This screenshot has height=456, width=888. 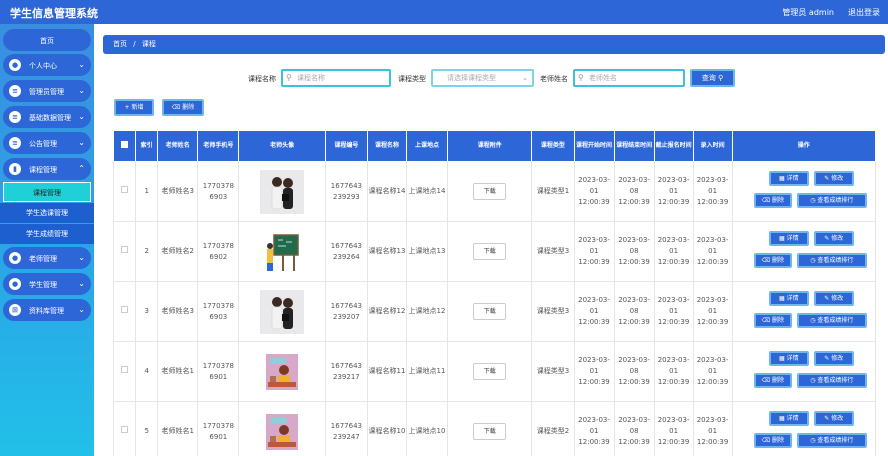 I want to click on select-all-checkbox, so click(x=125, y=144).